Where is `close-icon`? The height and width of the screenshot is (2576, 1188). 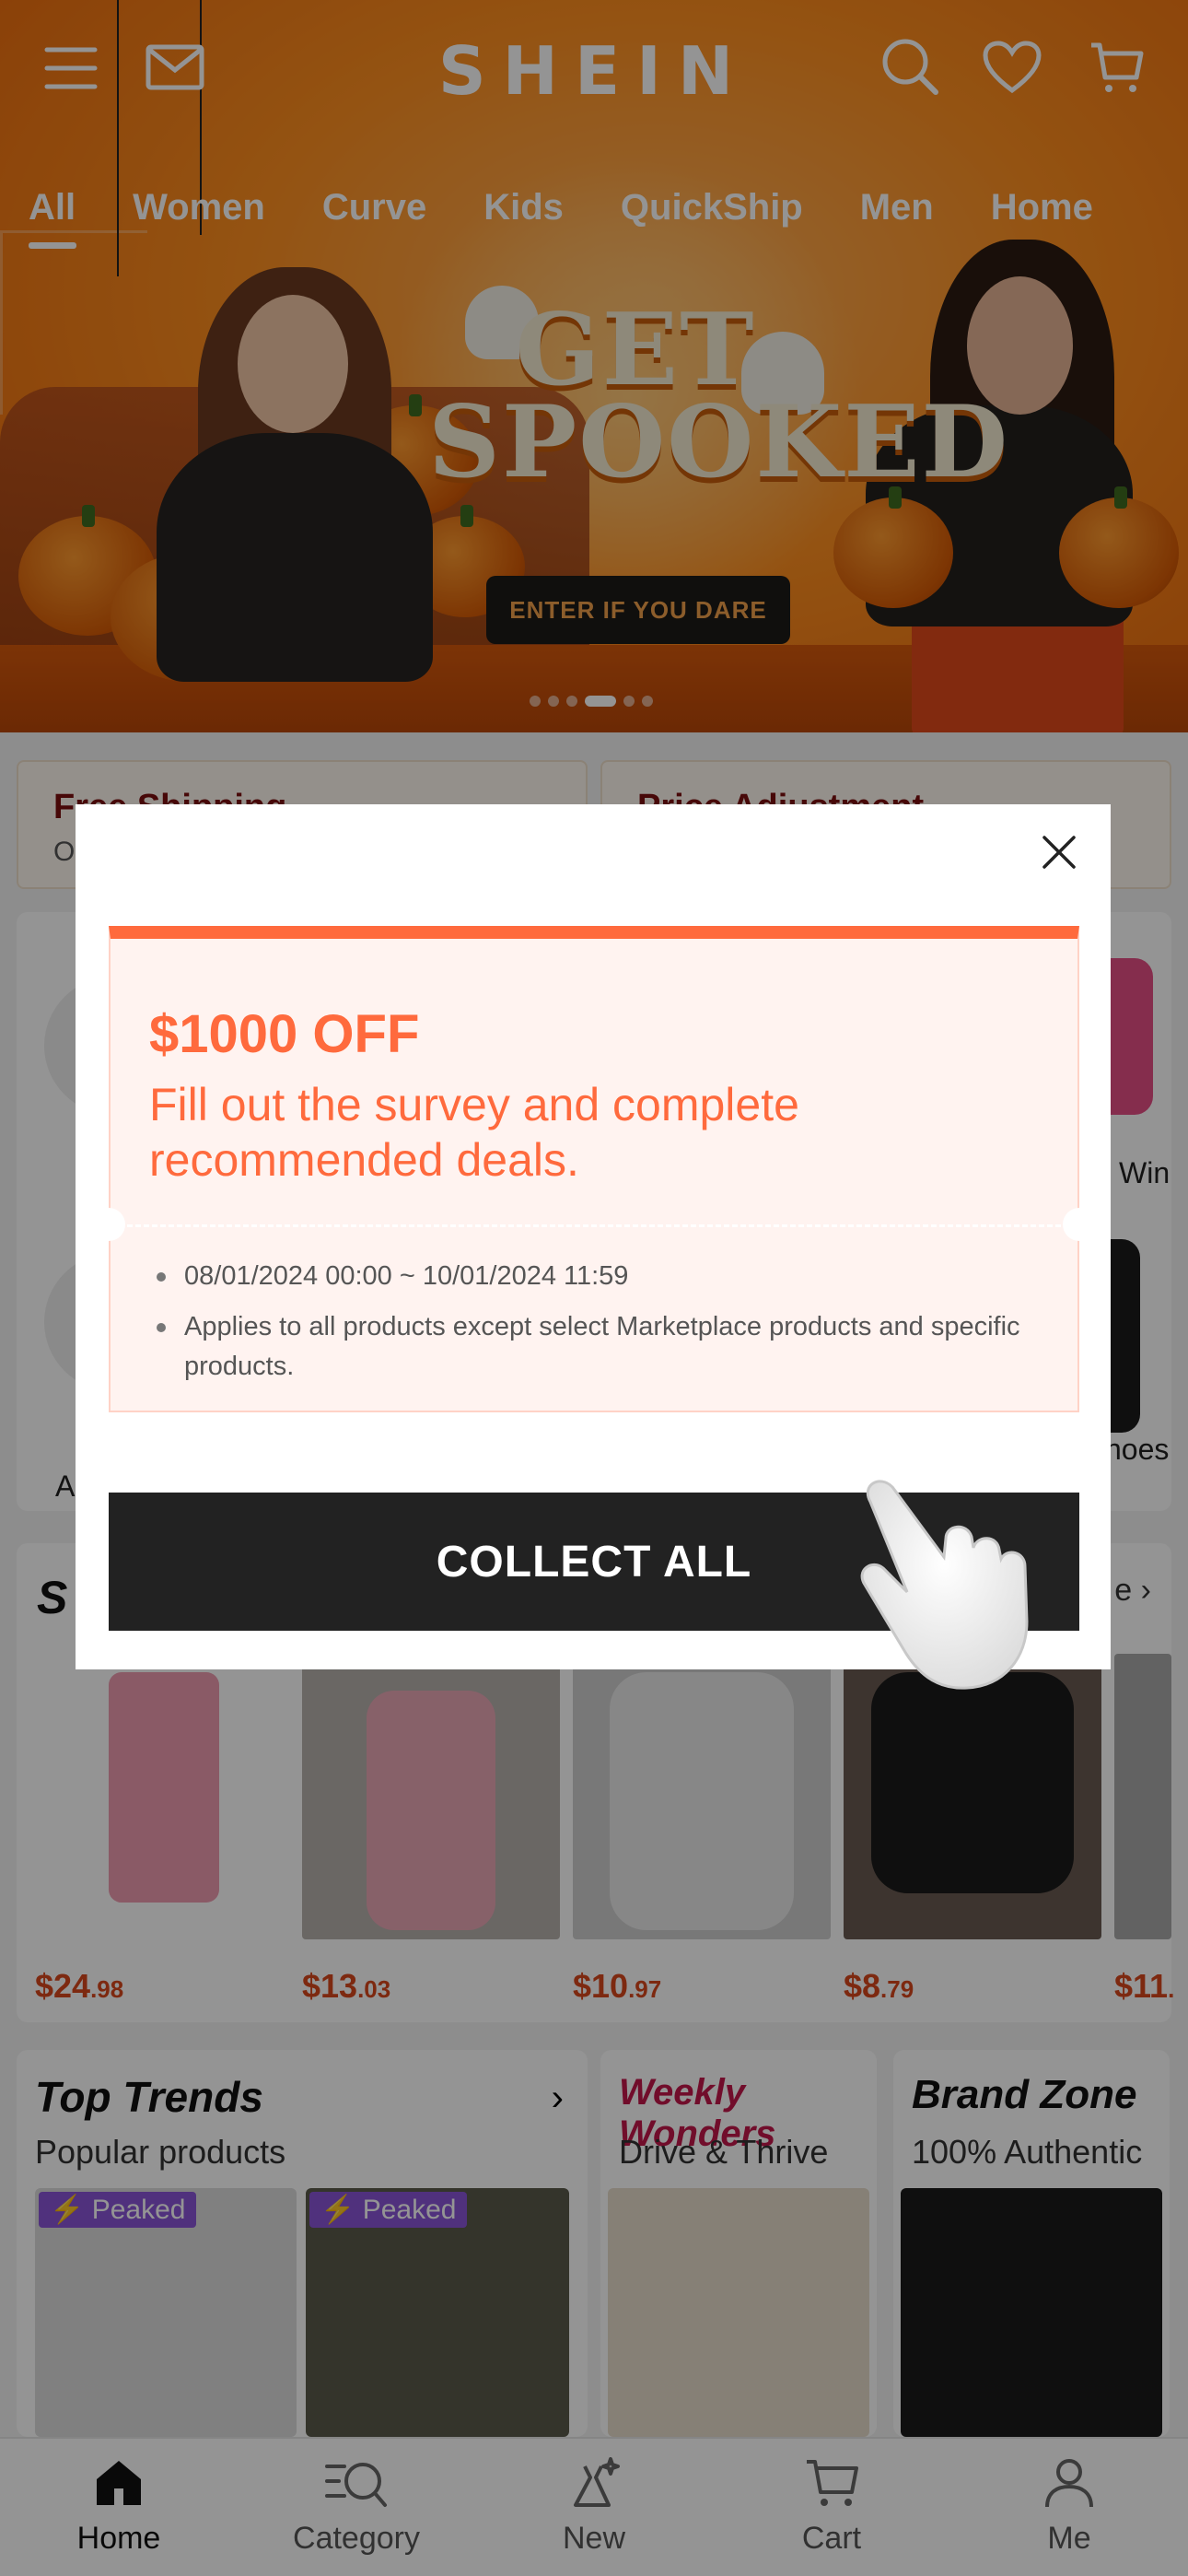 close-icon is located at coordinates (1059, 854).